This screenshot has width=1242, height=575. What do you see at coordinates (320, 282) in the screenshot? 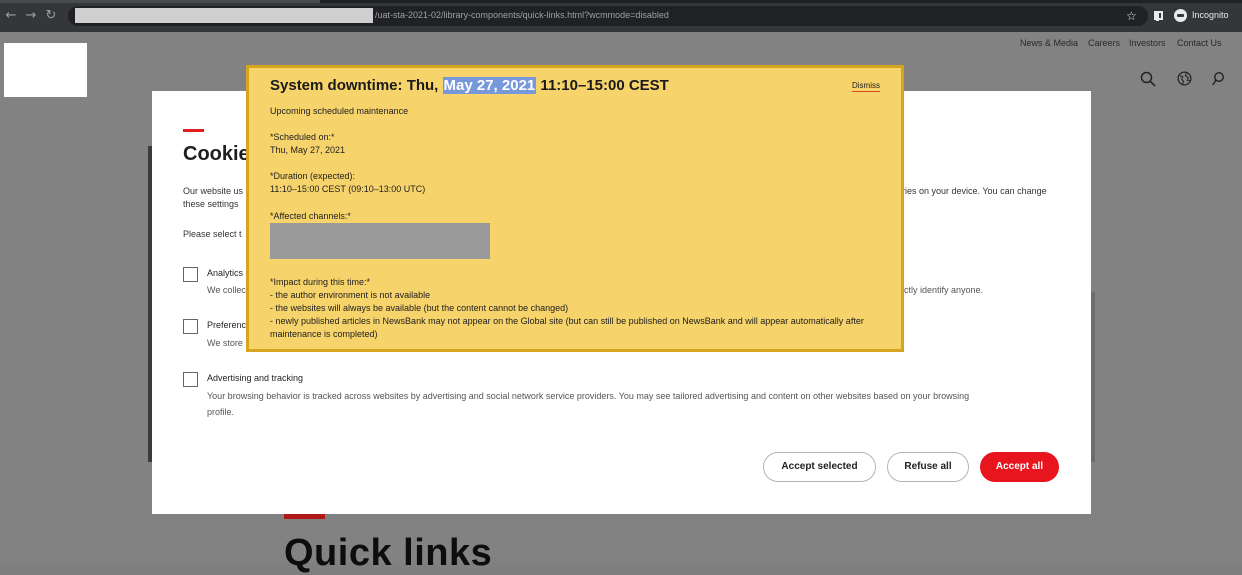
I see `impact-label: *Impact during this time:*` at bounding box center [320, 282].